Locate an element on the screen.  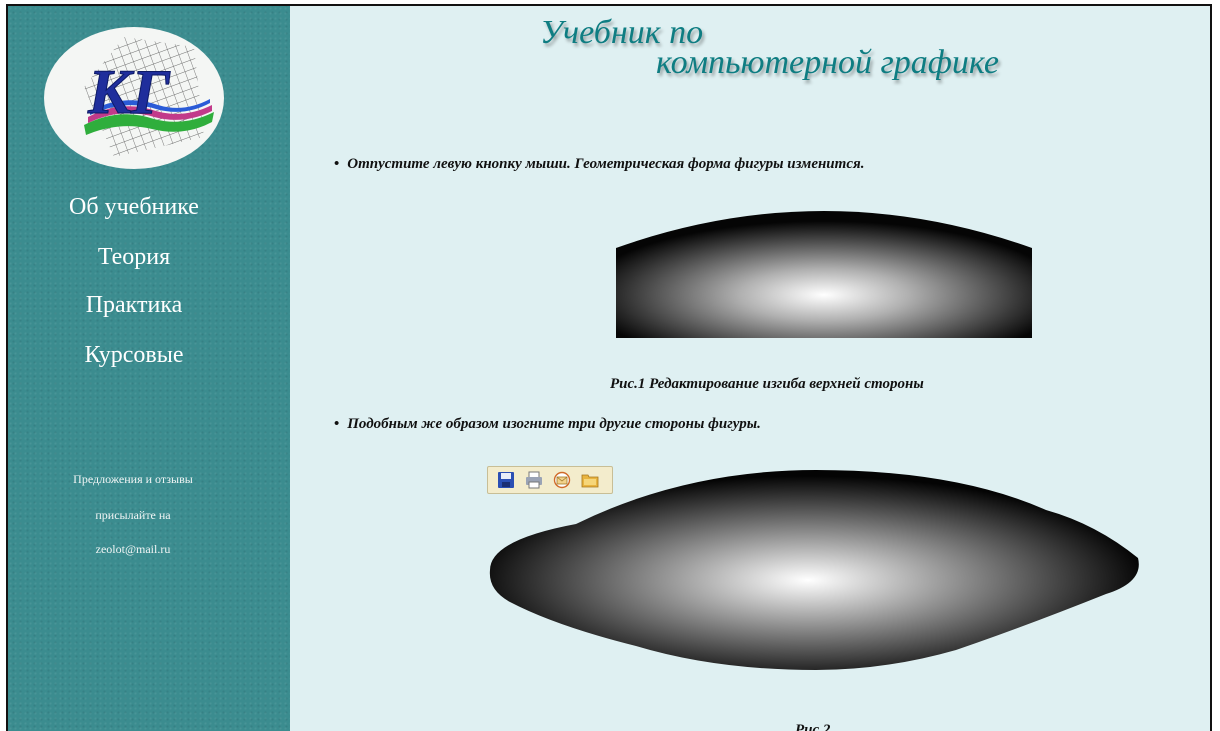
nav-item-practice: Практика is located at coordinates (134, 305).